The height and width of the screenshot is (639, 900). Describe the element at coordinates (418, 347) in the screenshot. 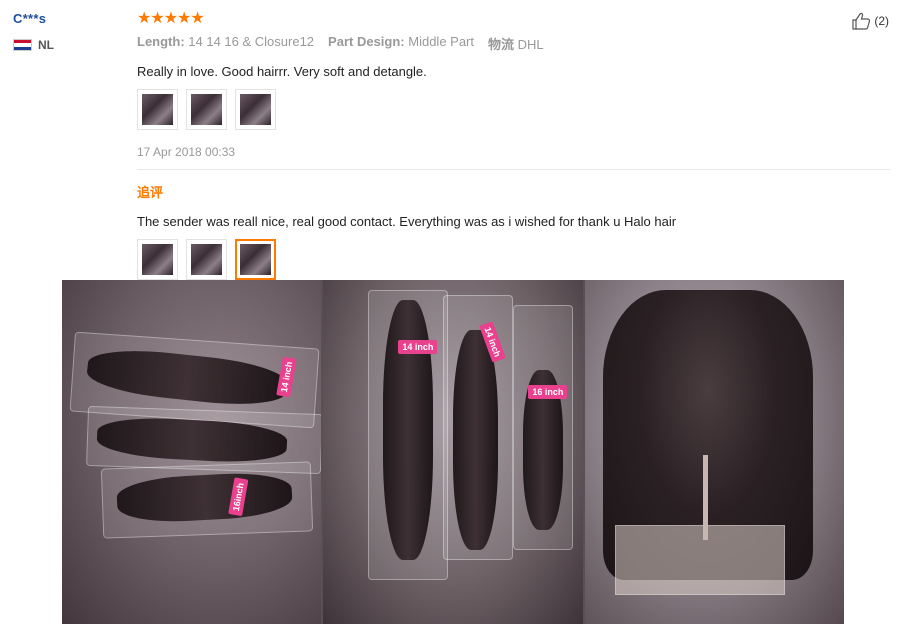

I see `length-tag: 14 inch` at that location.